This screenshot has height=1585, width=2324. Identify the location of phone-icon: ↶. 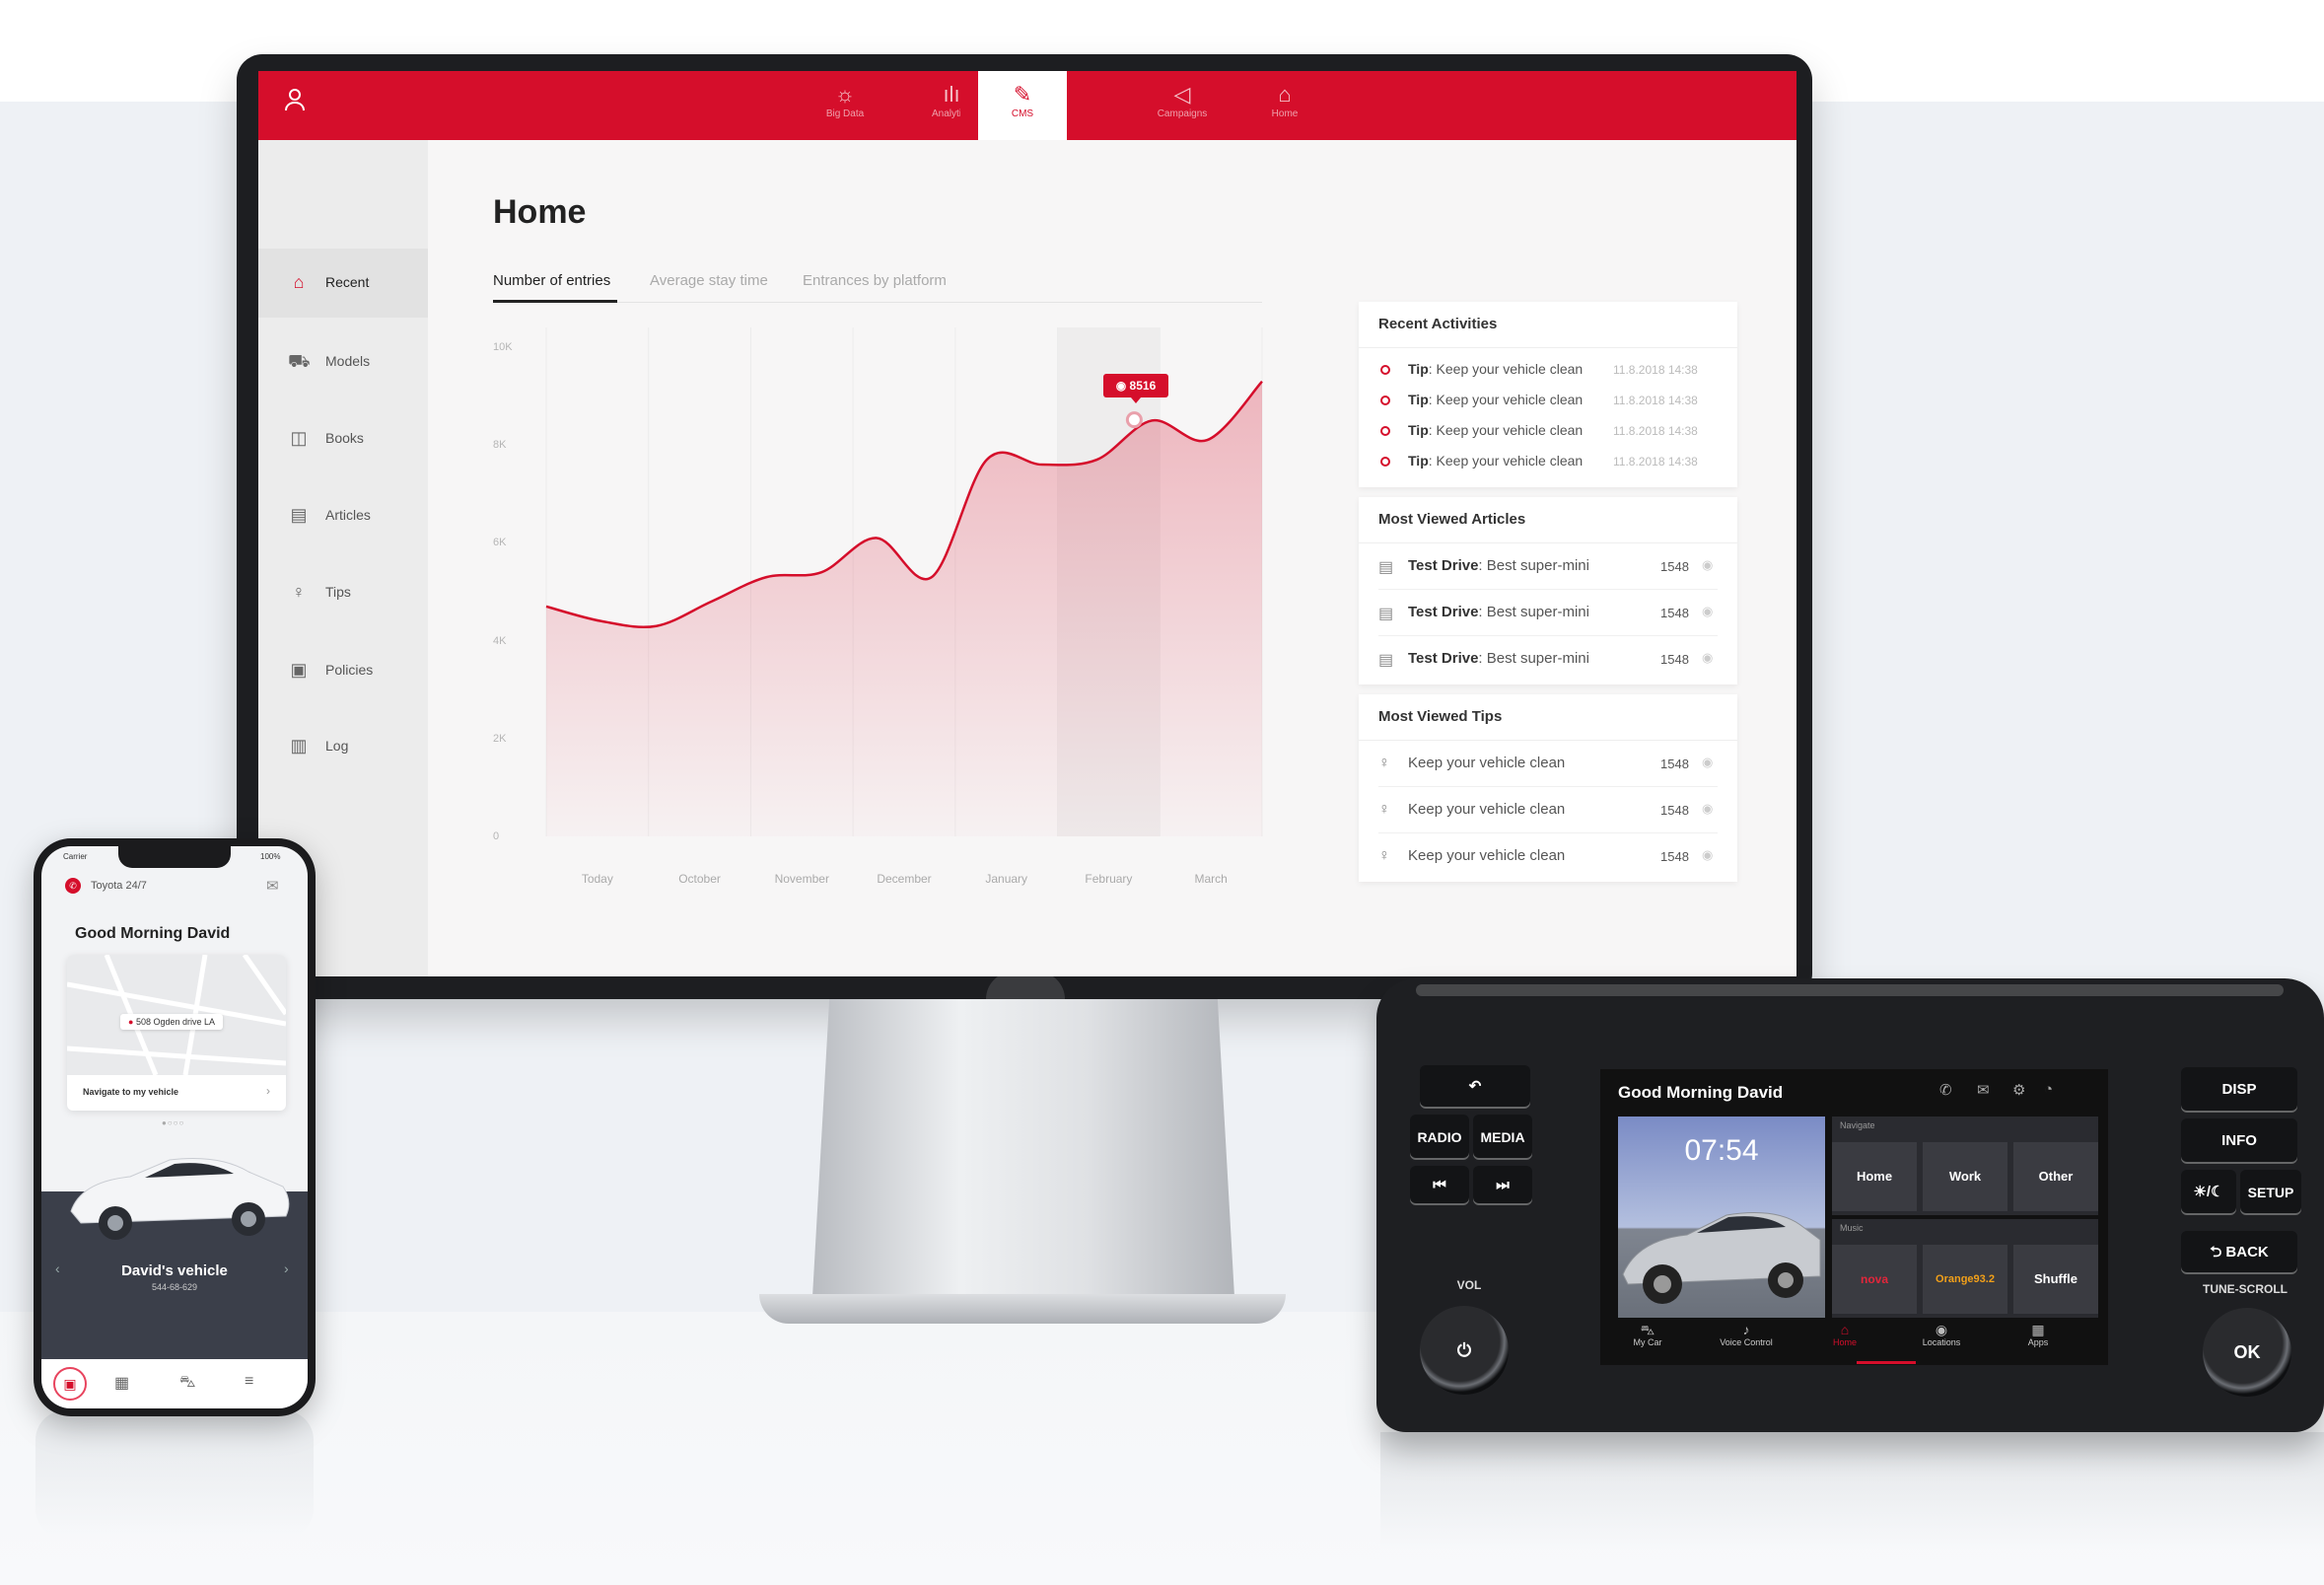
(1475, 1086).